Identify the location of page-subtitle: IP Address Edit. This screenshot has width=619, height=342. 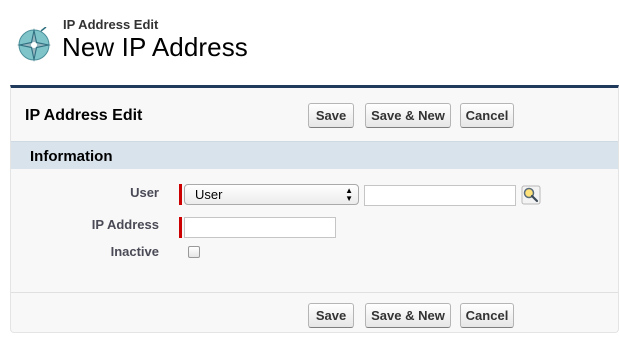
(111, 24).